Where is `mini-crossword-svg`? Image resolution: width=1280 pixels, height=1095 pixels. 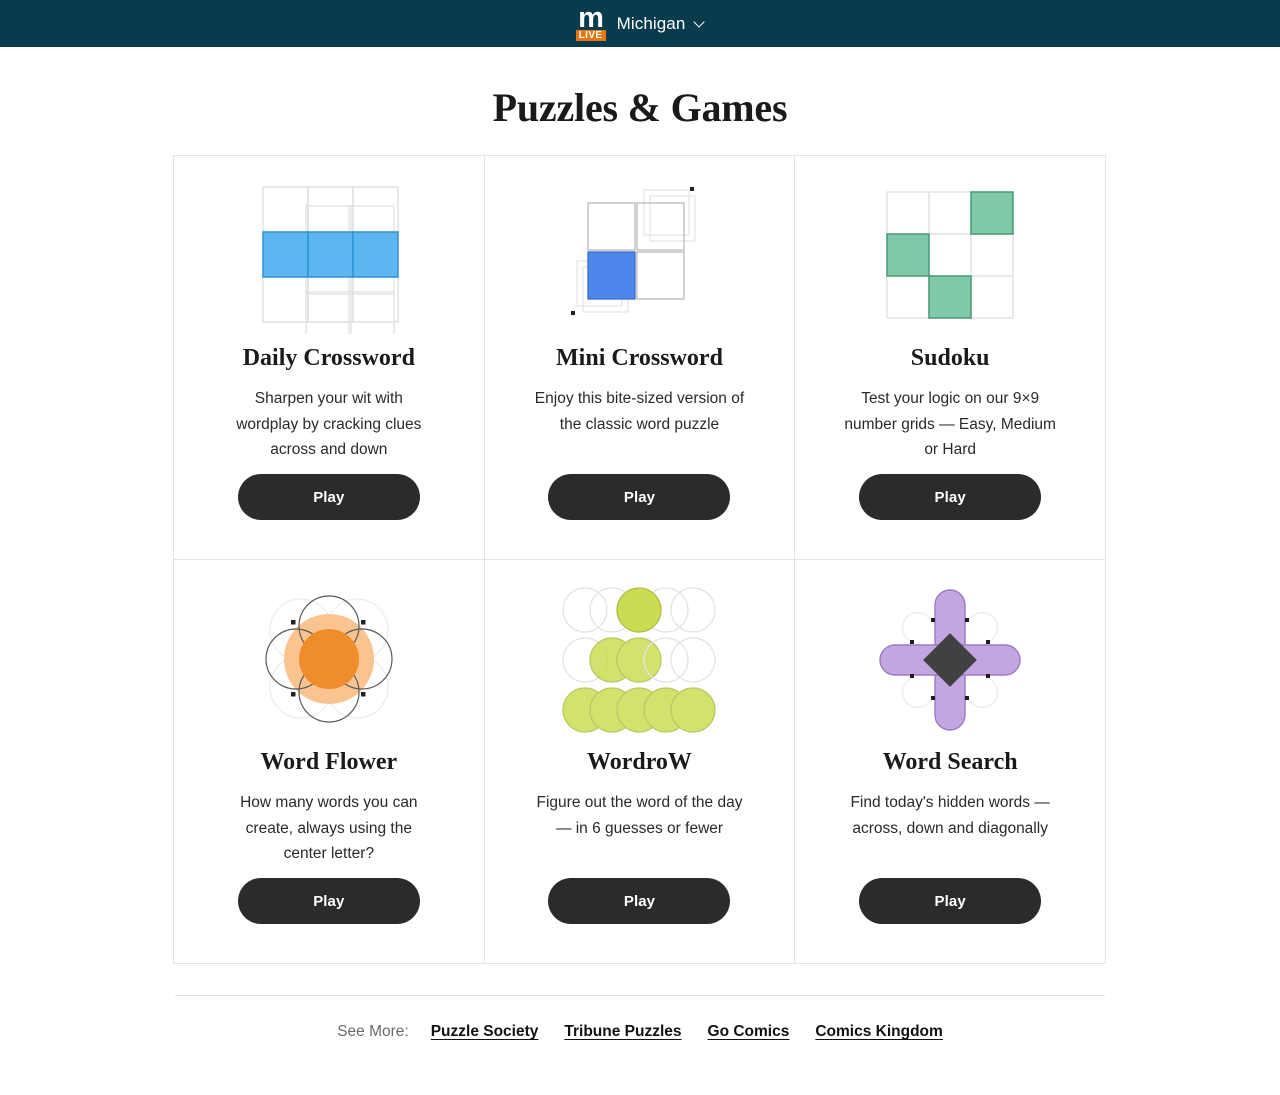
mini-crossword-svg is located at coordinates (634, 251).